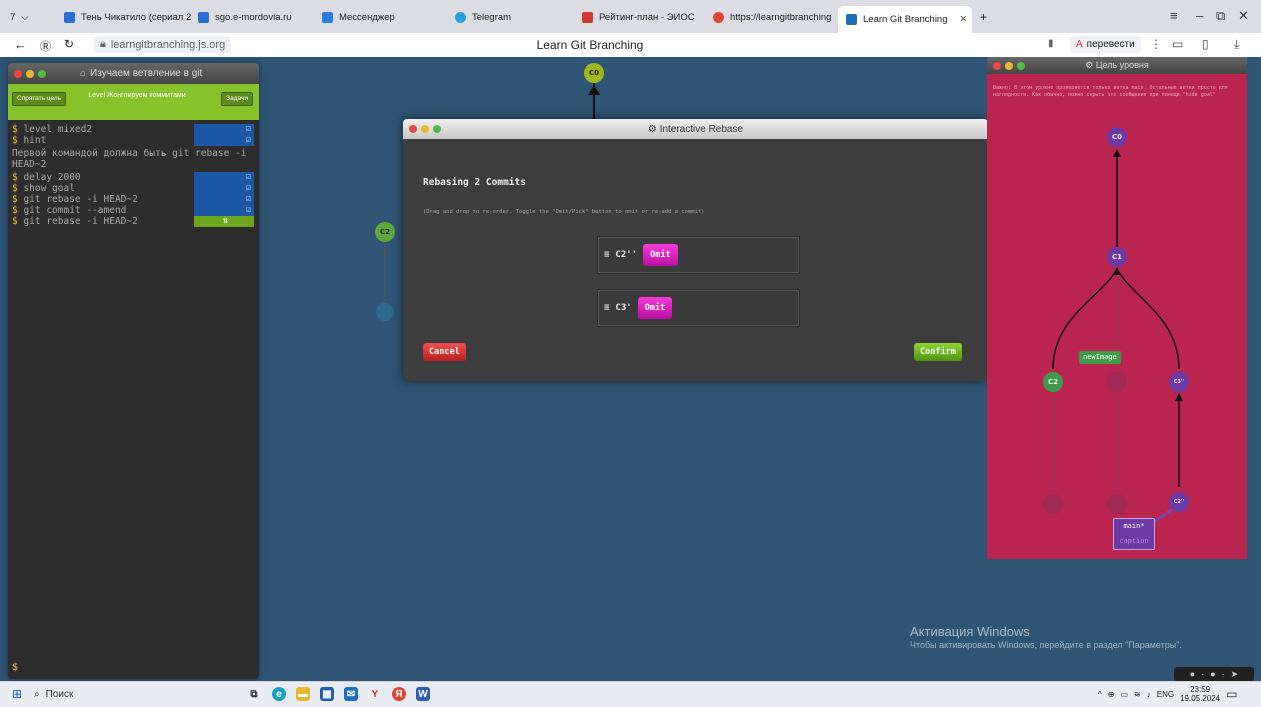 The width and height of the screenshot is (1261, 707). I want to click on page-title: Learn Git Branching, so click(590, 45).